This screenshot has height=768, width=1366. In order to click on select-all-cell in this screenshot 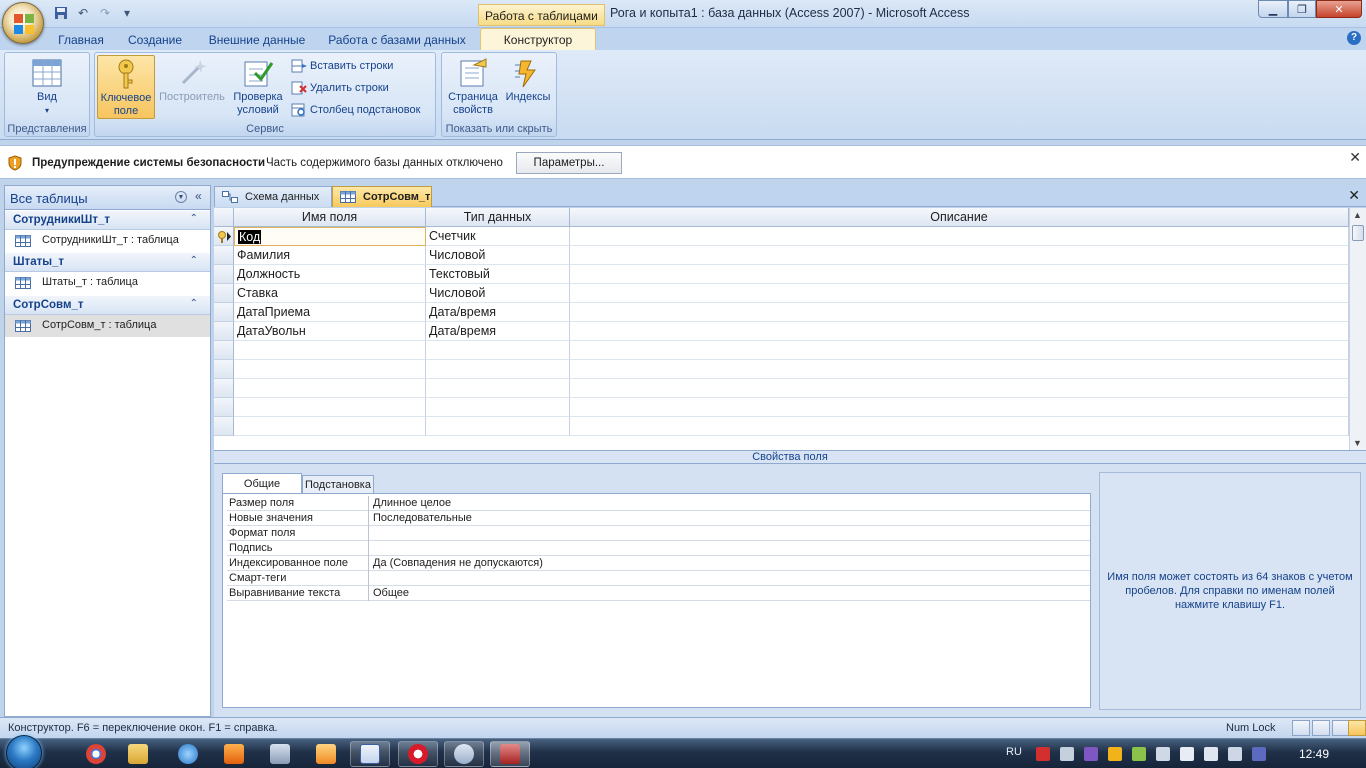, I will do `click(224, 217)`.